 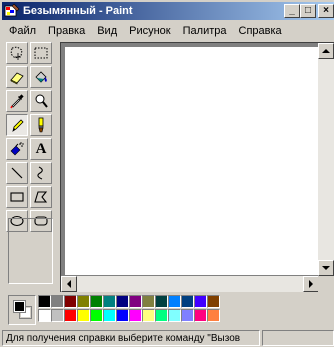 What do you see at coordinates (107, 31) in the screenshot?
I see `menu-view: Вид` at bounding box center [107, 31].